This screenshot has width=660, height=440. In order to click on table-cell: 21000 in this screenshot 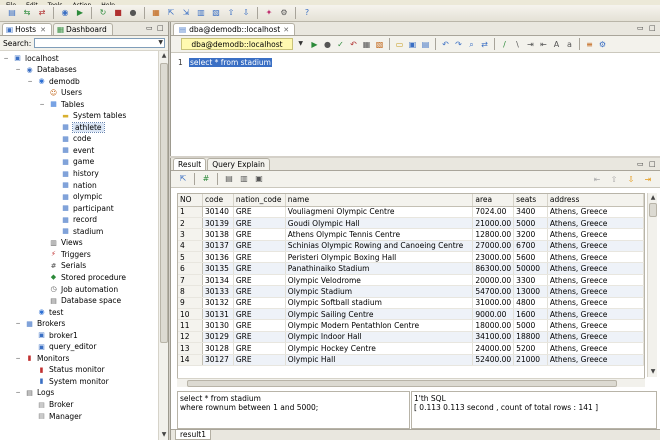, I will do `click(530, 360)`.